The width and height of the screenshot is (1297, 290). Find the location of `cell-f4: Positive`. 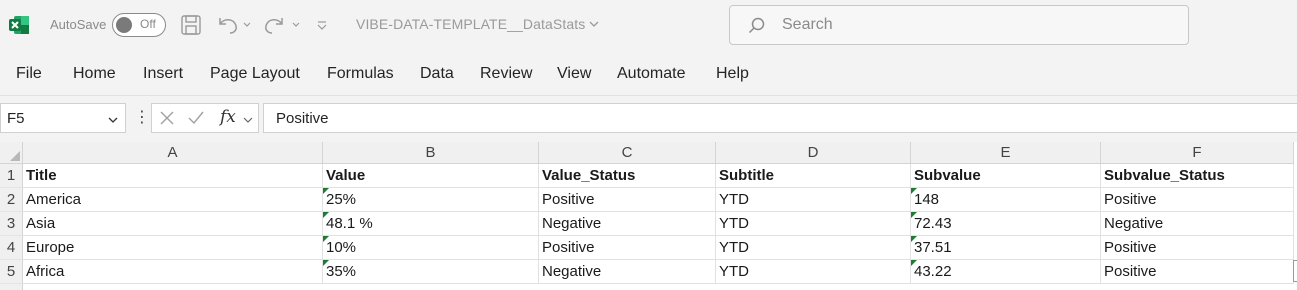

cell-f4: Positive is located at coordinates (1197, 248).